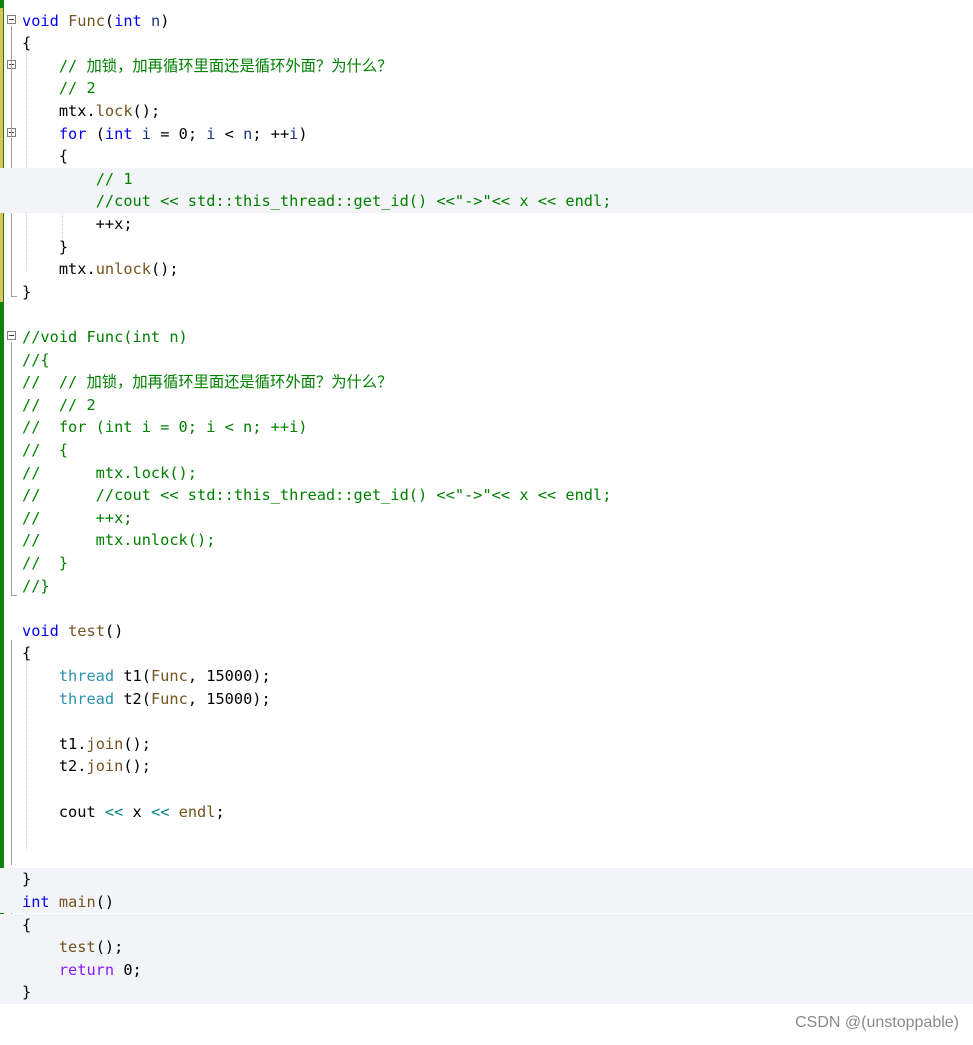 This screenshot has width=973, height=1045. I want to click on code-token: // {, so click(45, 449).